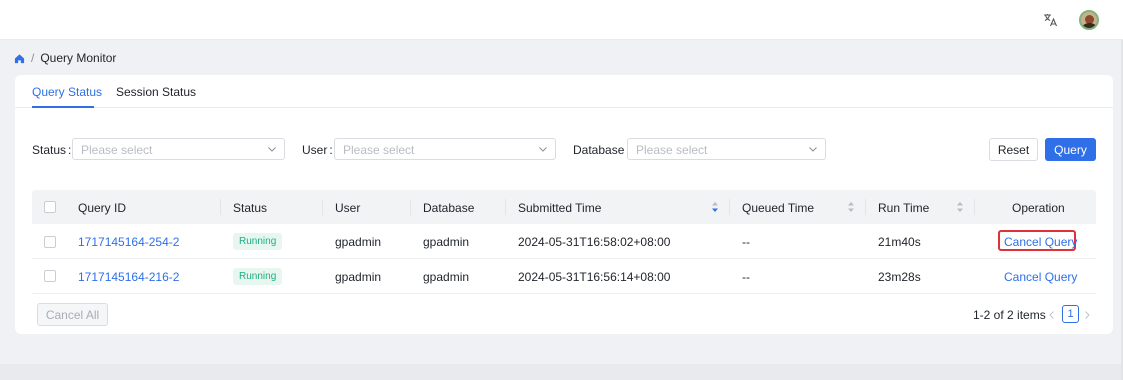 The width and height of the screenshot is (1123, 380). I want to click on select-all-checkbox, so click(50, 207).